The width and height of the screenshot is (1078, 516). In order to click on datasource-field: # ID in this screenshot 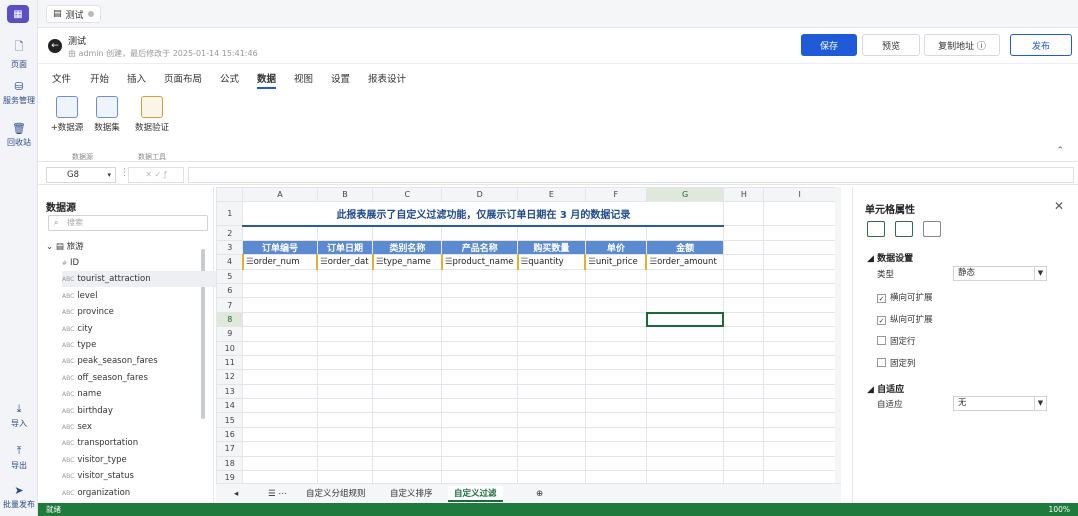, I will do `click(147, 263)`.